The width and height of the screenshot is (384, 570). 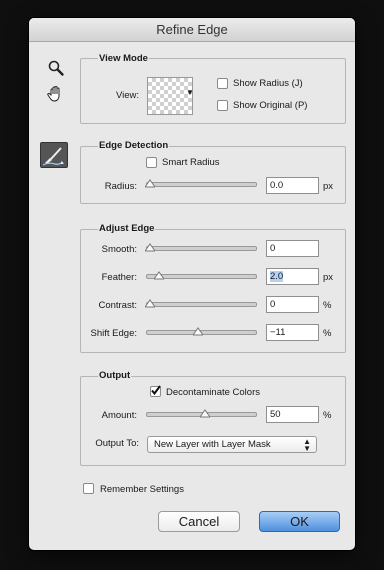 I want to click on refine-radius-brush-icon, so click(x=54, y=155).